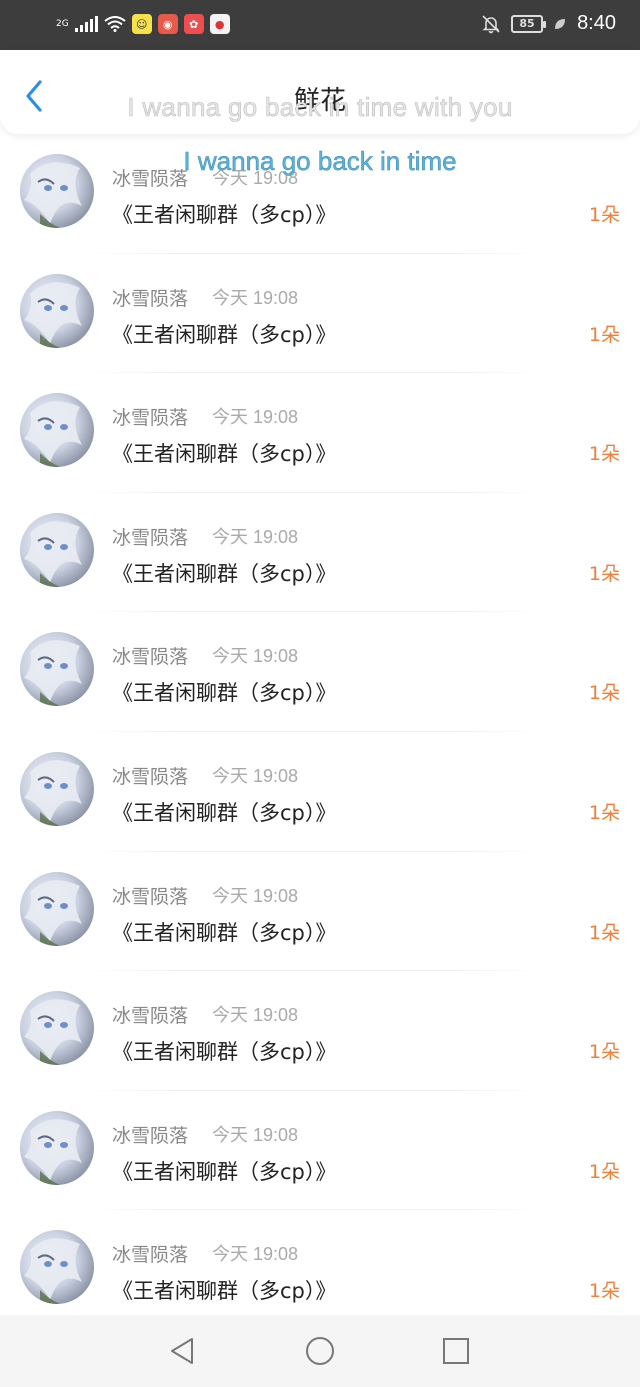 This screenshot has height=1387, width=640. What do you see at coordinates (86, 24) in the screenshot?
I see `signal-icon` at bounding box center [86, 24].